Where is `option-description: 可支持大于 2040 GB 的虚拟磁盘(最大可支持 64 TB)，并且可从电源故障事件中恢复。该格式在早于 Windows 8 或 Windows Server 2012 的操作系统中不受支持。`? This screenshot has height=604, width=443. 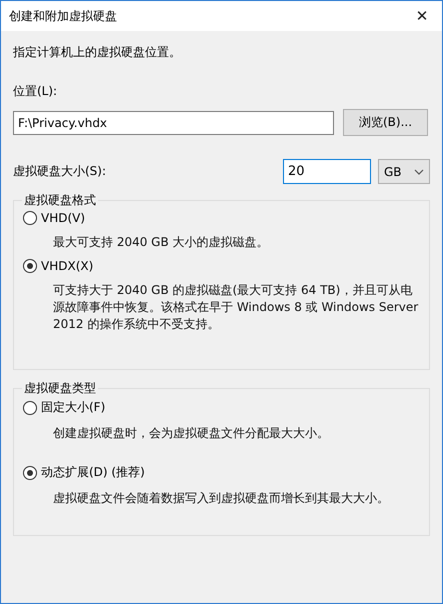 option-description: 可支持大于 2040 GB 的虚拟磁盘(最大可支持 64 TB)，并且可从电源故障事件中恢复。该格式在早于 Windows 8 或 Windows Server 2012 的操作系统中不受支持。 is located at coordinates (236, 307).